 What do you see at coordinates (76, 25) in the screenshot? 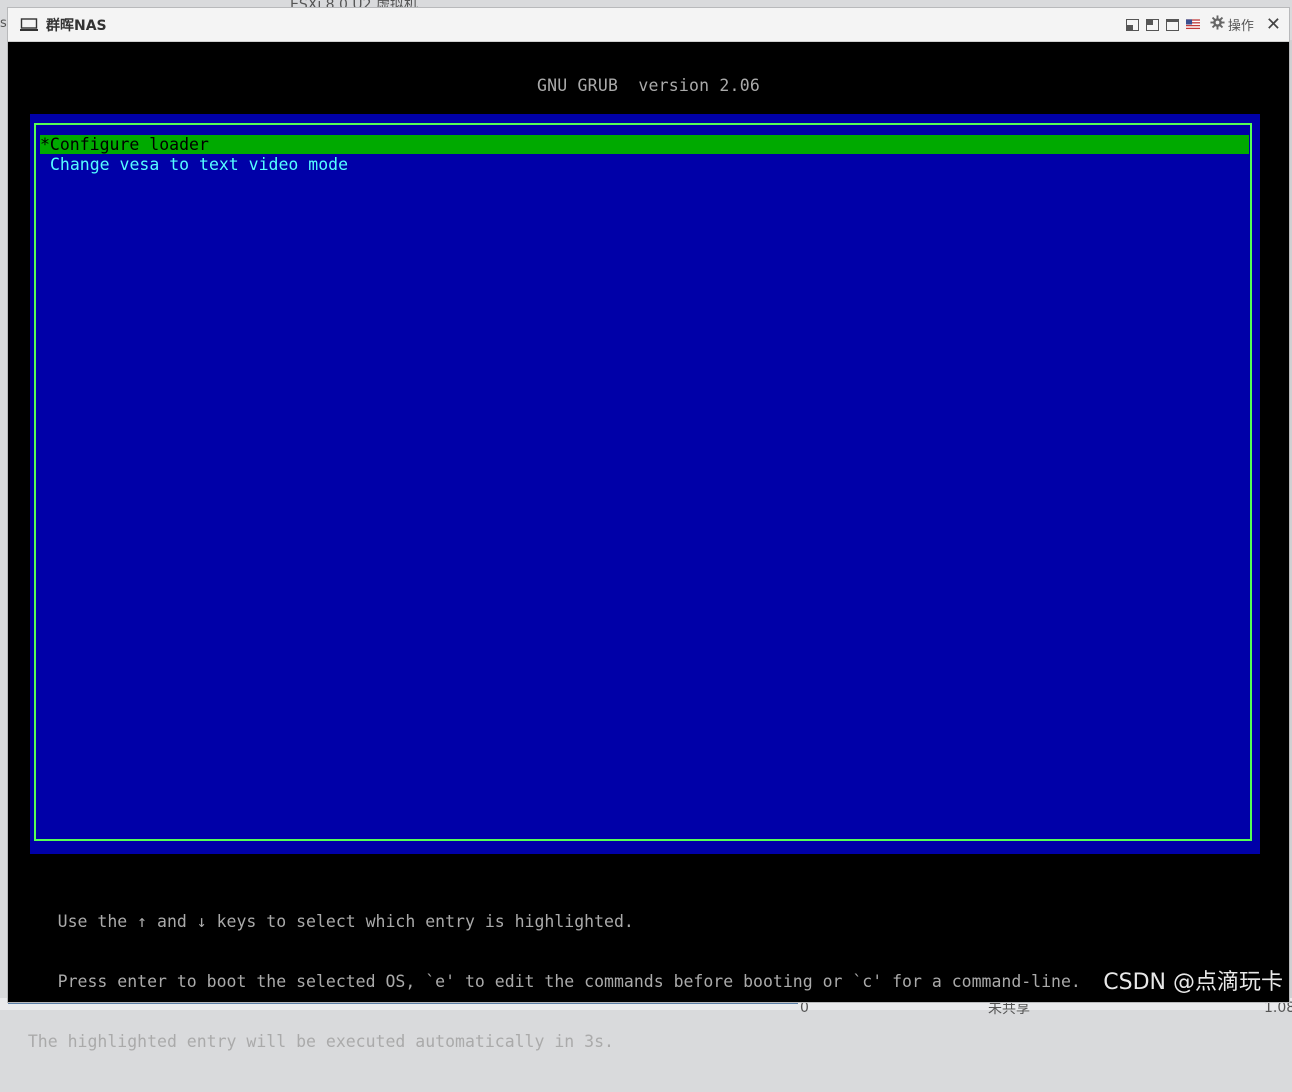
I see `vm-title: 群晖NAS` at bounding box center [76, 25].